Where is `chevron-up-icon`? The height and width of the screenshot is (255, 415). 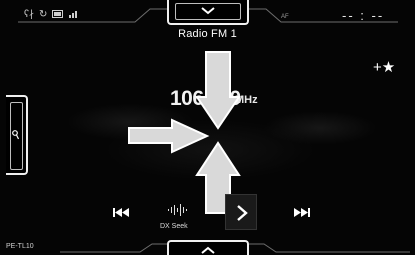
chevron-up-icon is located at coordinates (208, 250).